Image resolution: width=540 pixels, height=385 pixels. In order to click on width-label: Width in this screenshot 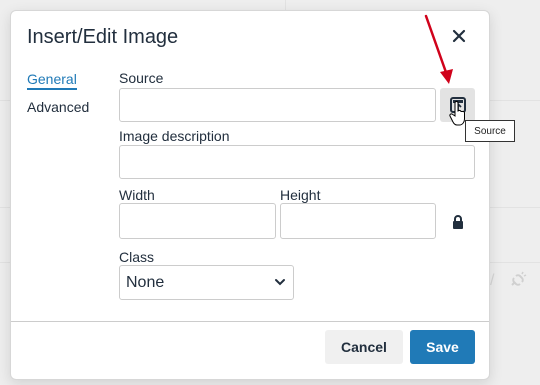, I will do `click(137, 195)`.